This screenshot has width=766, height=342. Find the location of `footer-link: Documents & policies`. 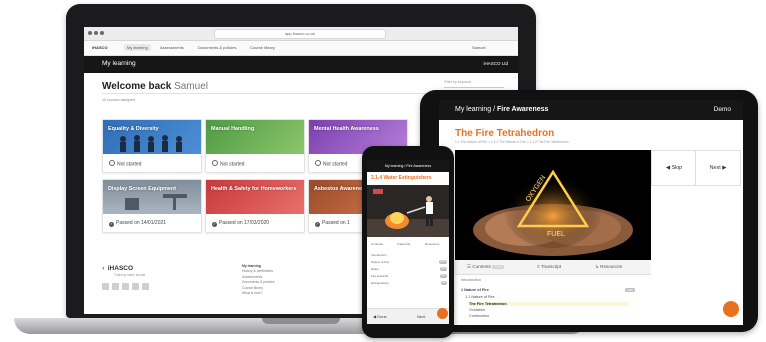

footer-link: Documents & policies is located at coordinates (258, 282).